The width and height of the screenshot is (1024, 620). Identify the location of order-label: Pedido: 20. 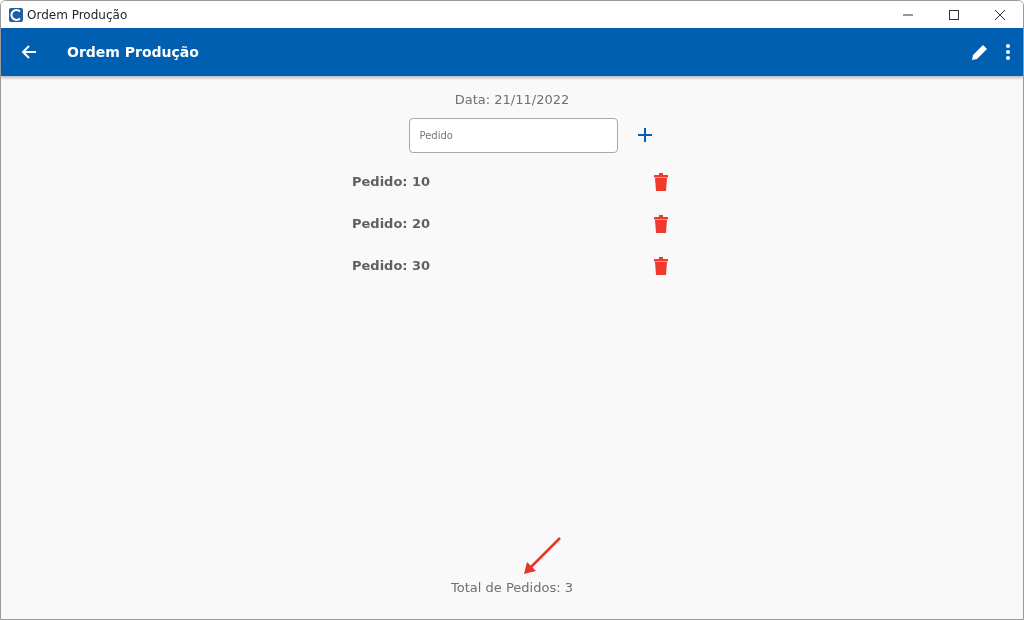
(391, 223).